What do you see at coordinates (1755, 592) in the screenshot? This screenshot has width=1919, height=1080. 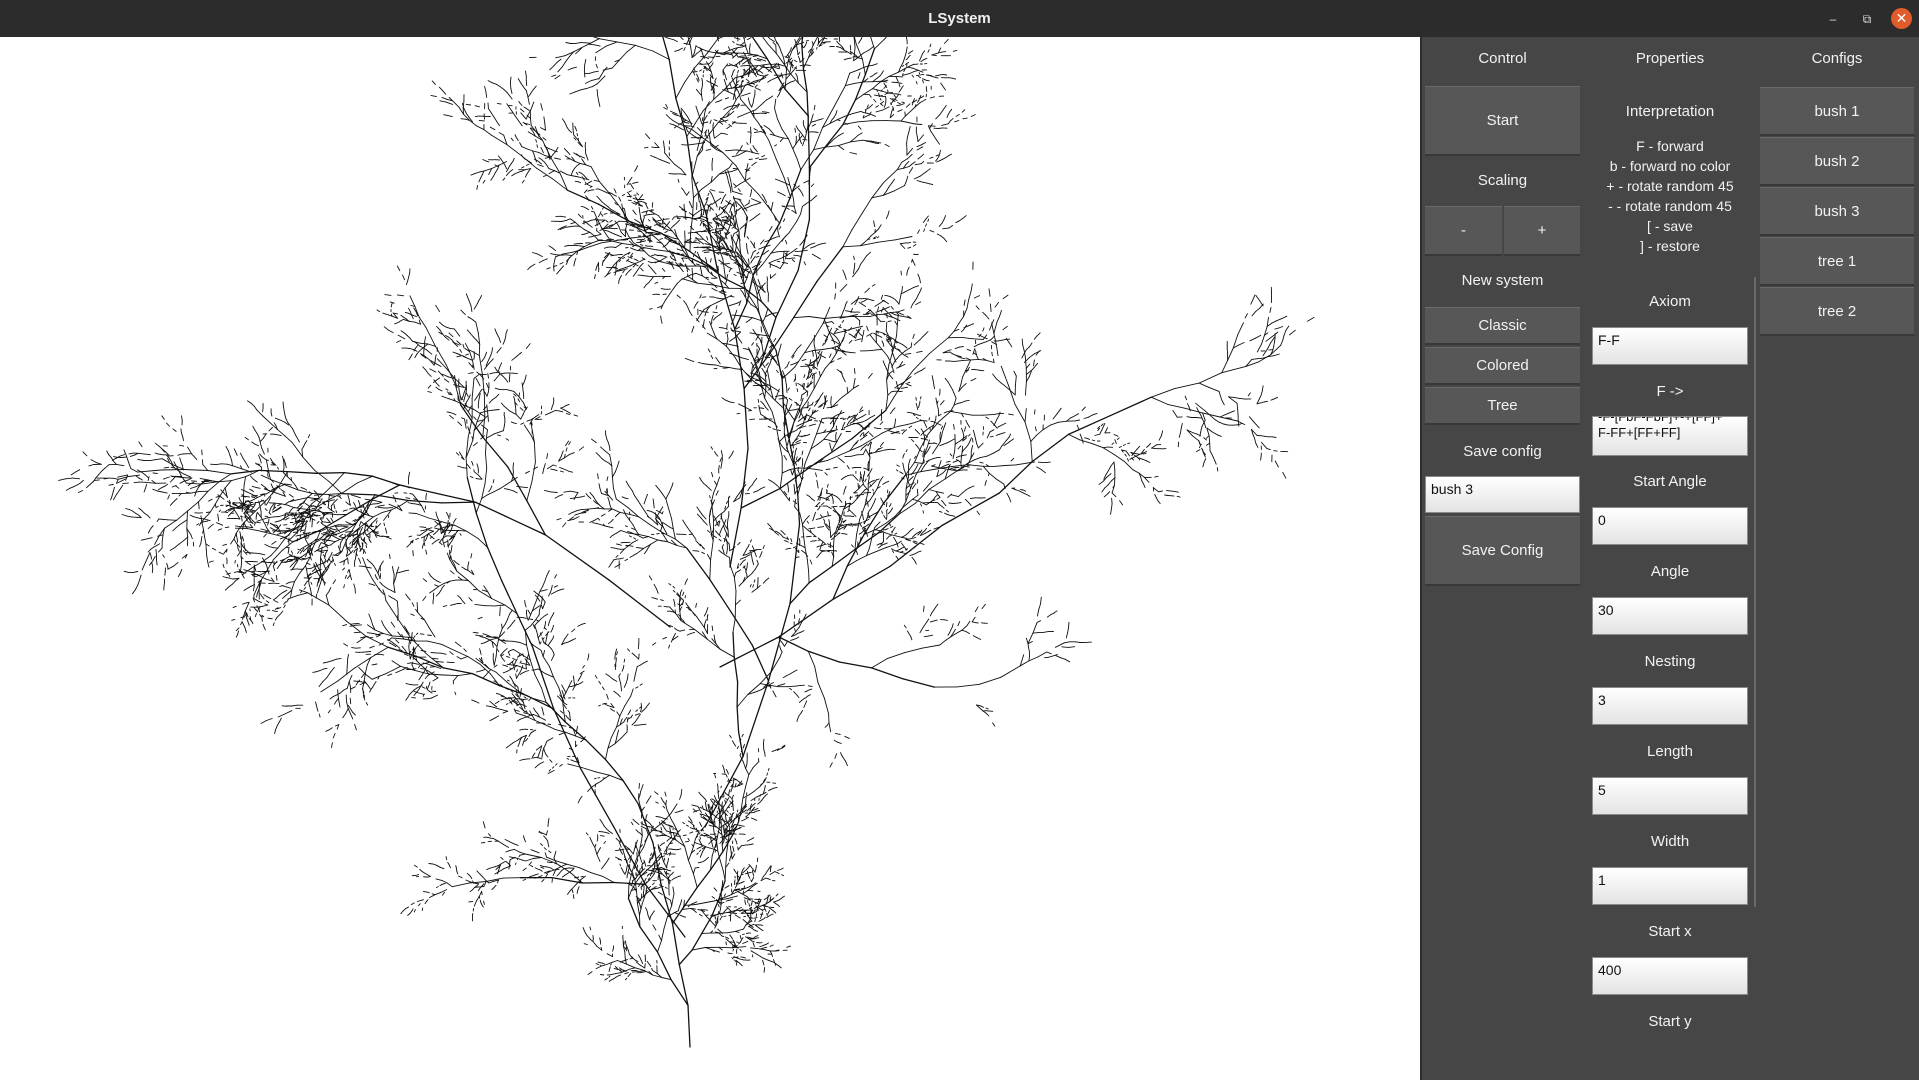 I see `properties-scrollbar` at bounding box center [1755, 592].